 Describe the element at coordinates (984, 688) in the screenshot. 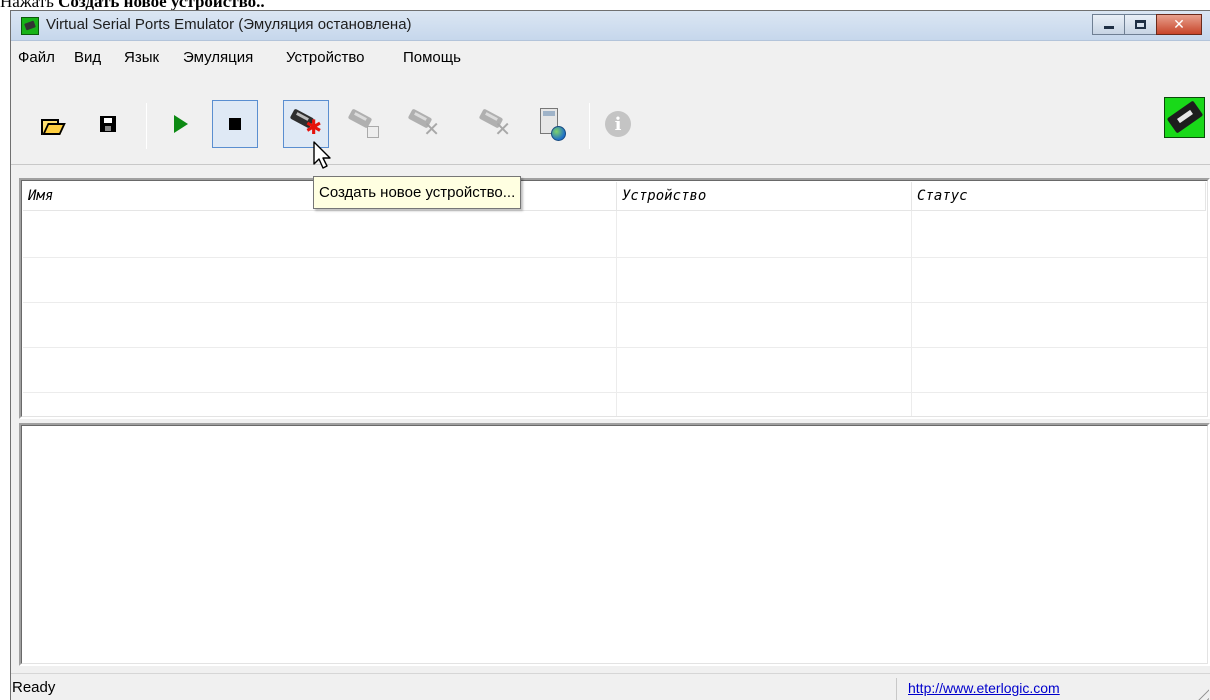

I see `website-link: http://www.eterlogic.com` at that location.